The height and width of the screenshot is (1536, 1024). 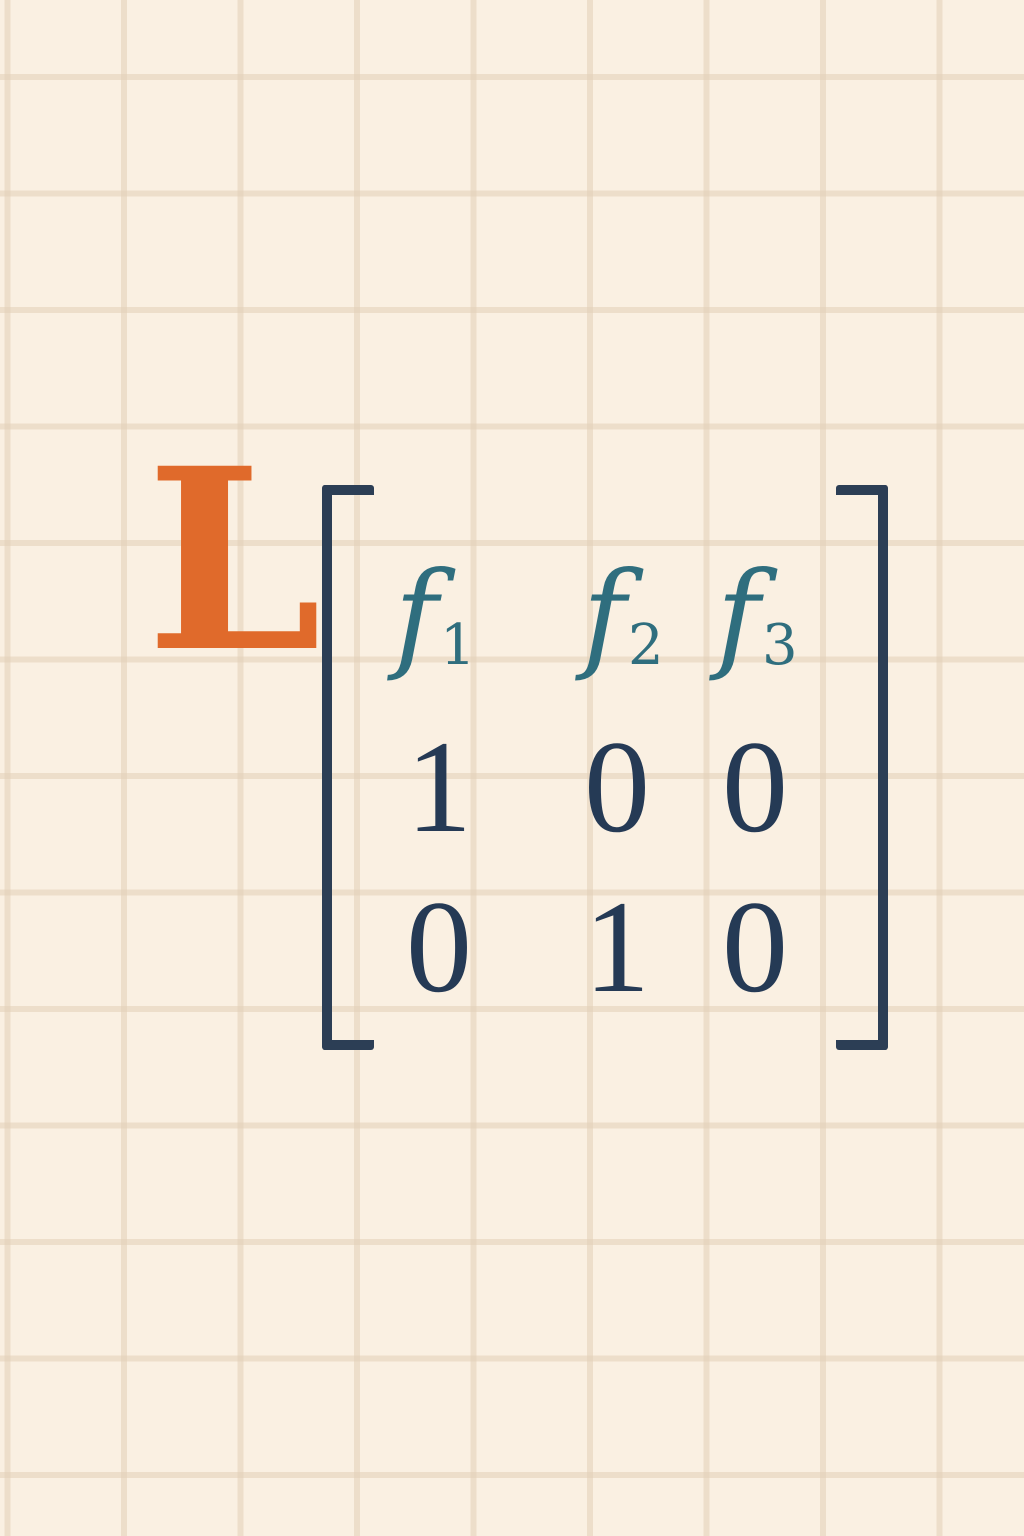 I want to click on matrix-entry-r1-c3: 0, so click(x=755, y=786).